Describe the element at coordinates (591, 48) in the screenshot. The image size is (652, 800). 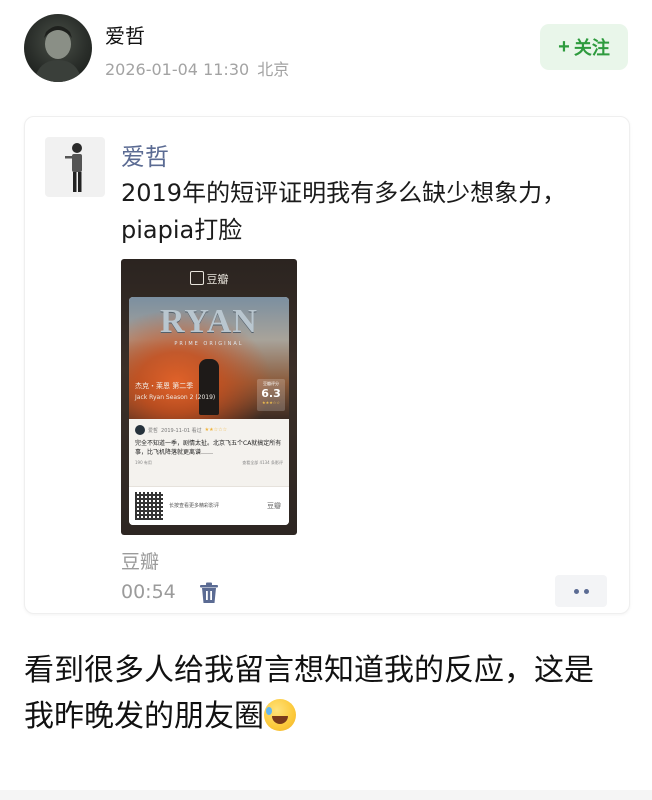
I see `follow-label: 关注` at that location.